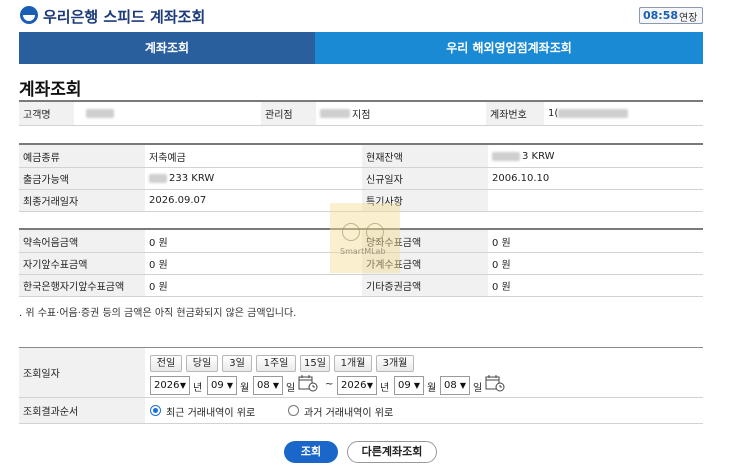 This screenshot has height=475, width=730. What do you see at coordinates (595, 285) in the screenshot?
I see `other-securities-value: 0 원` at bounding box center [595, 285].